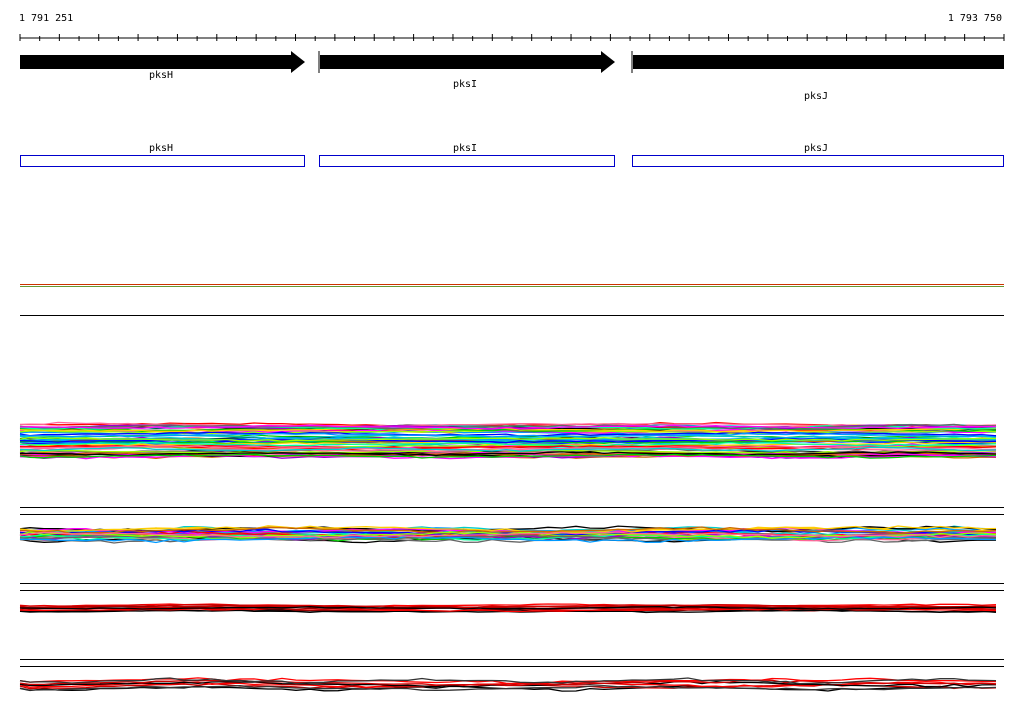 The width and height of the screenshot is (1024, 714). Describe the element at coordinates (818, 161) in the screenshot. I see `feature-box-pksJ` at that location.